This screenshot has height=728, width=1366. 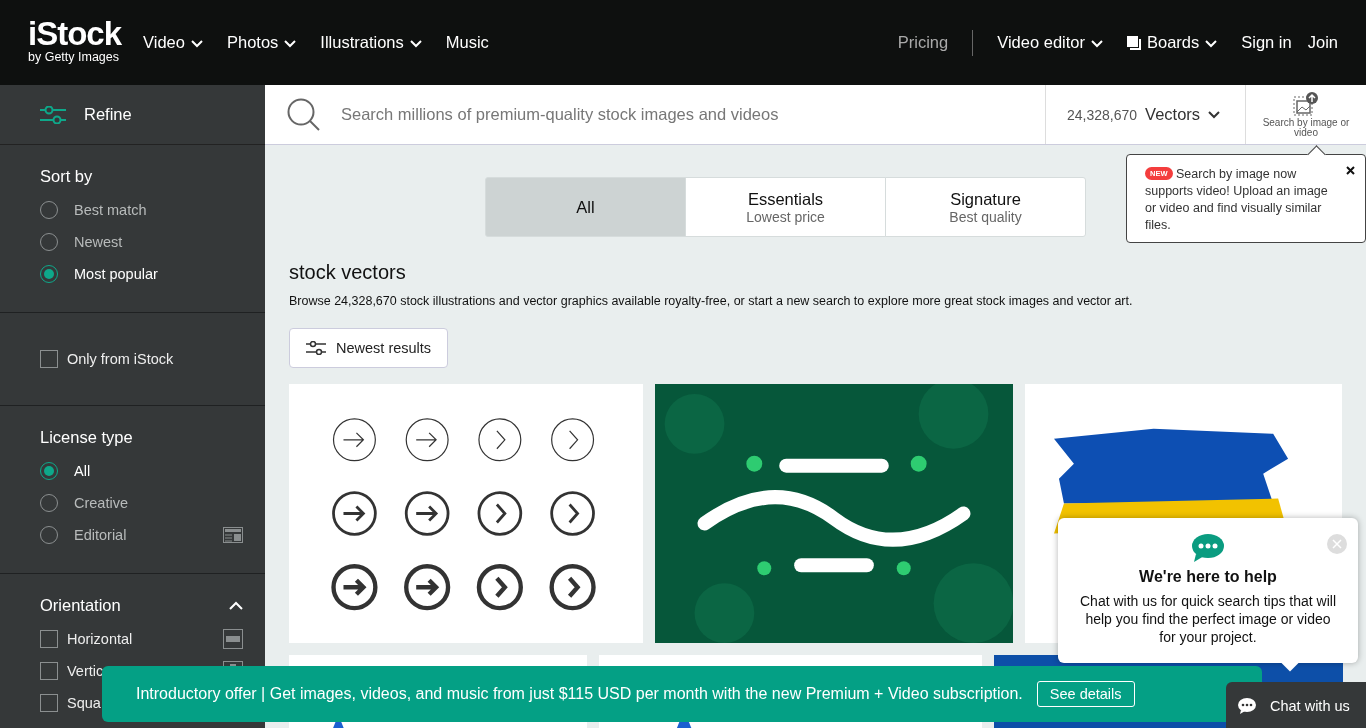 I want to click on nav-link: Video editor, so click(x=1050, y=42).